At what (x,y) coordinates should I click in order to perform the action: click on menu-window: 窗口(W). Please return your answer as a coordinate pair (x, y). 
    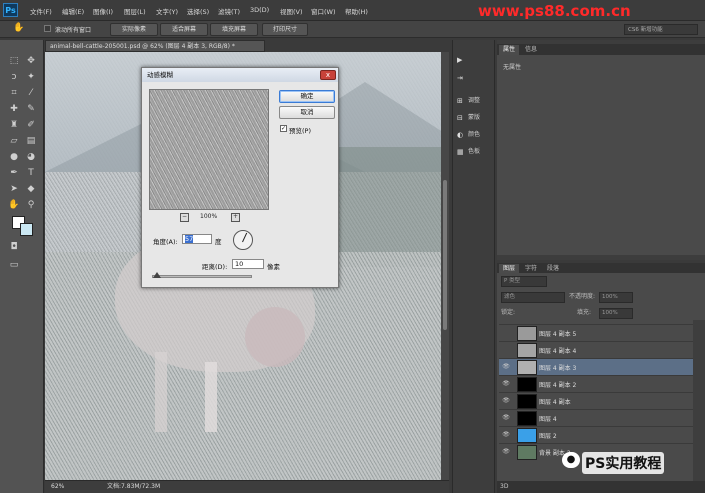
    Looking at the image, I should click on (323, 11).